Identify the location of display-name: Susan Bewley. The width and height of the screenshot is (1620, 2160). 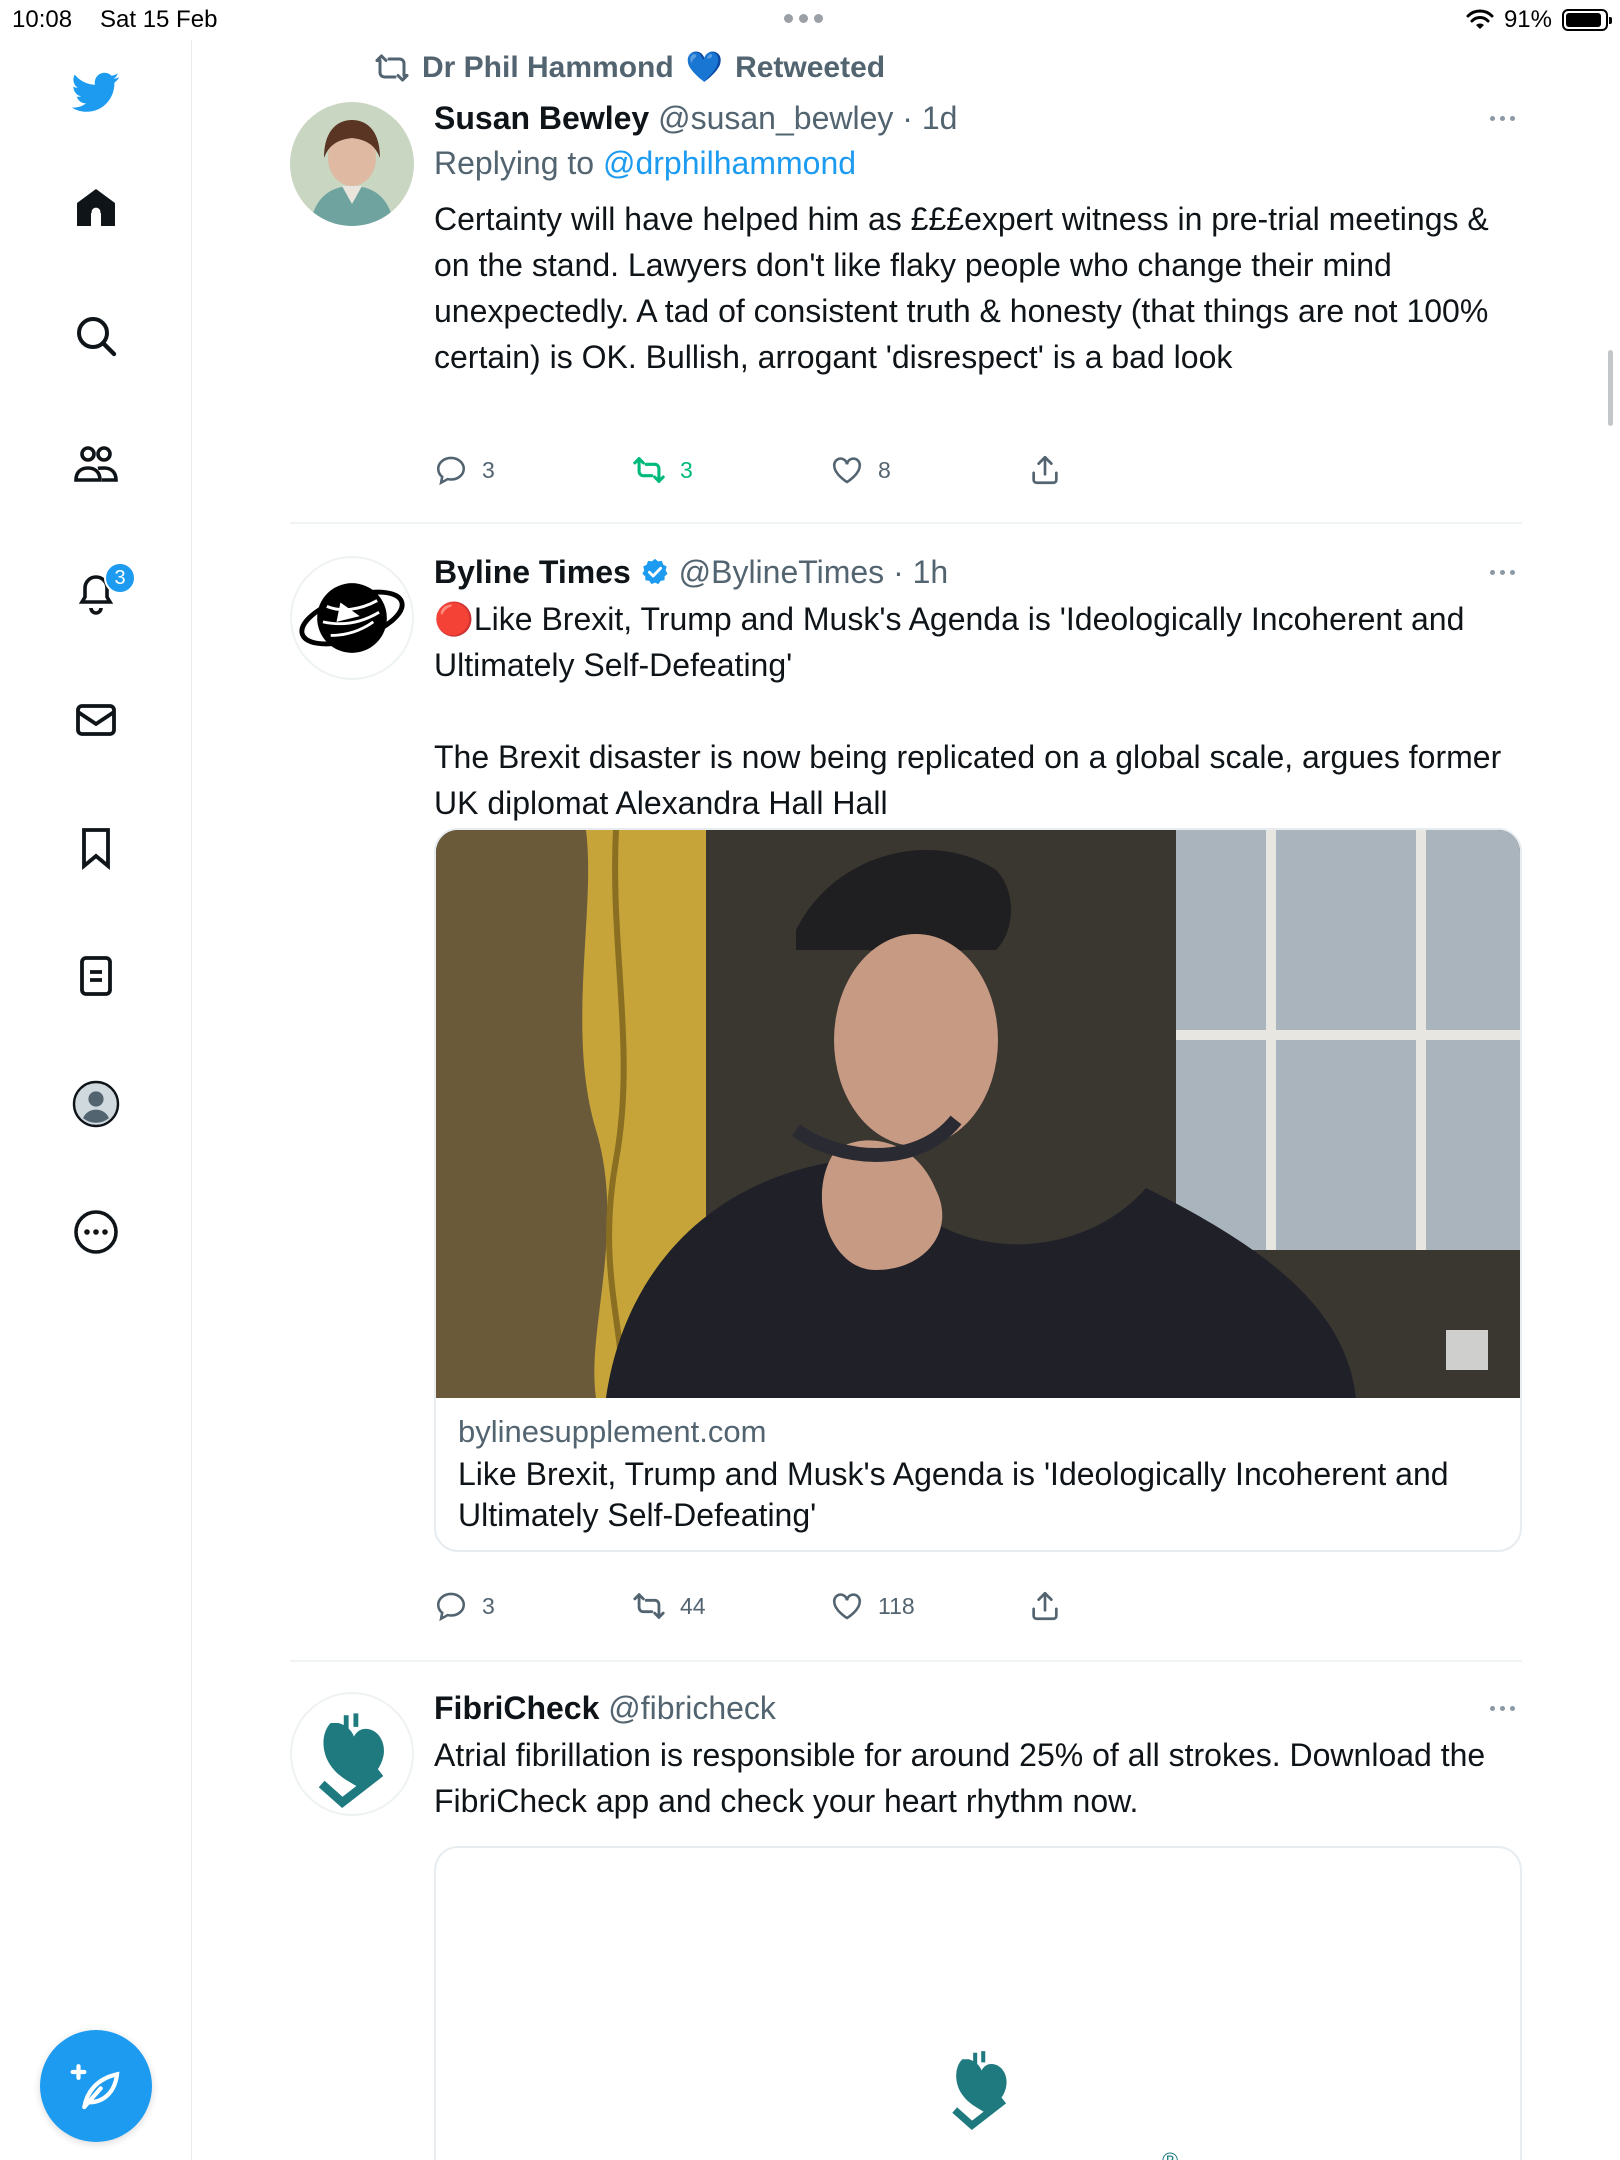
(541, 118).